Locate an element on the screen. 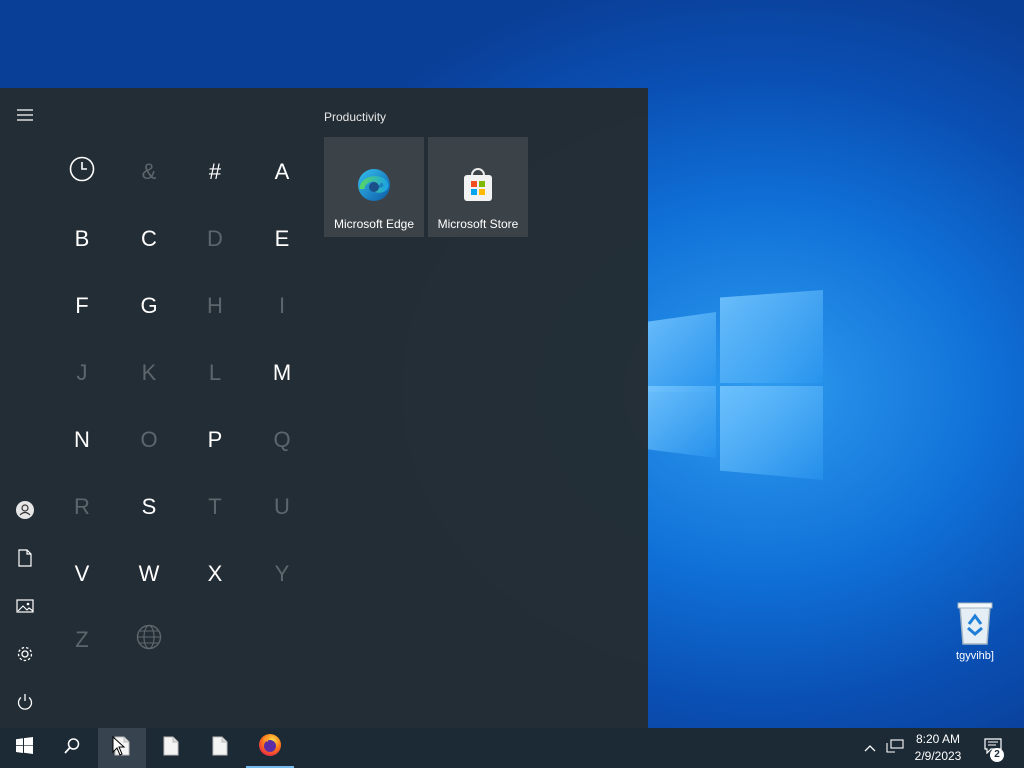 The image size is (1024, 768). settings-button is located at coordinates (25, 656).